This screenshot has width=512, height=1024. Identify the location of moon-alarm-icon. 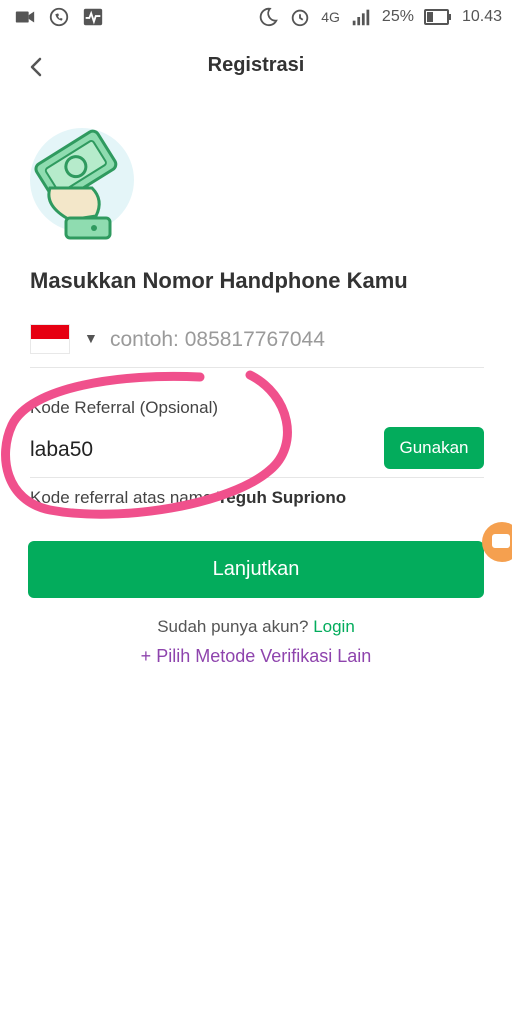
(269, 17).